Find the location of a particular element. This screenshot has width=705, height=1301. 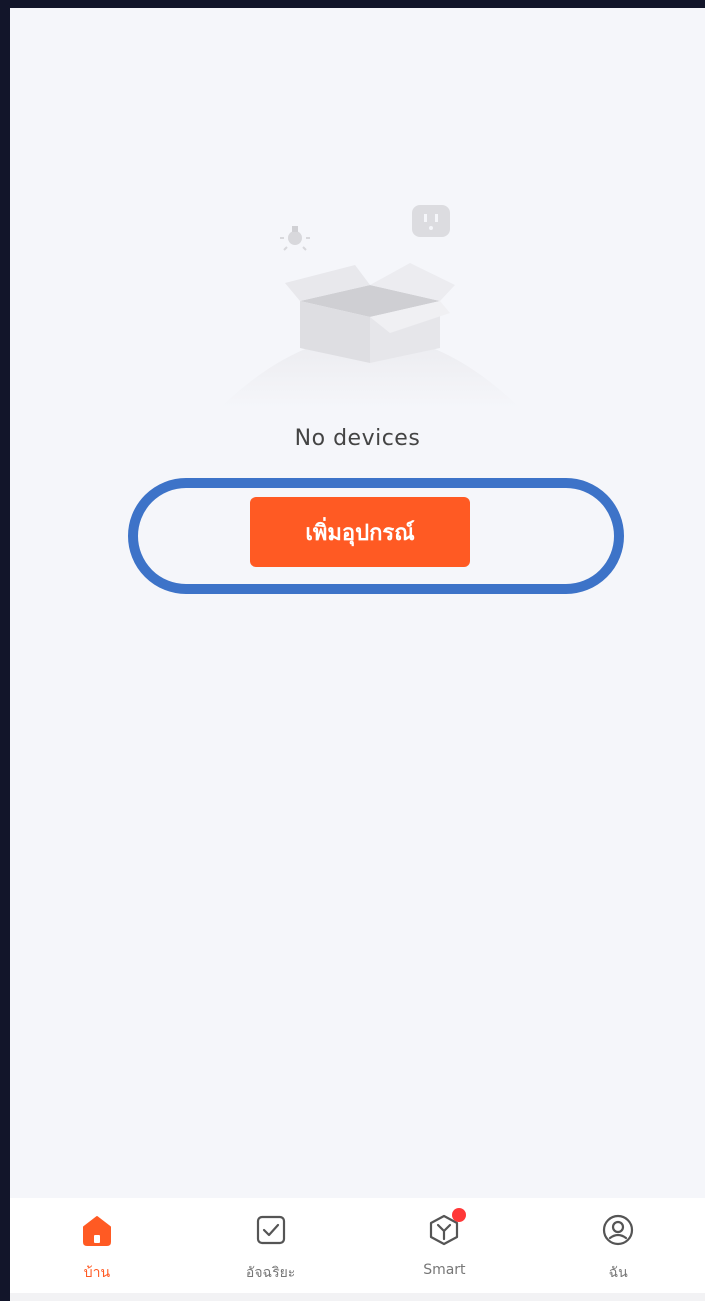

box-icon is located at coordinates (370, 313).